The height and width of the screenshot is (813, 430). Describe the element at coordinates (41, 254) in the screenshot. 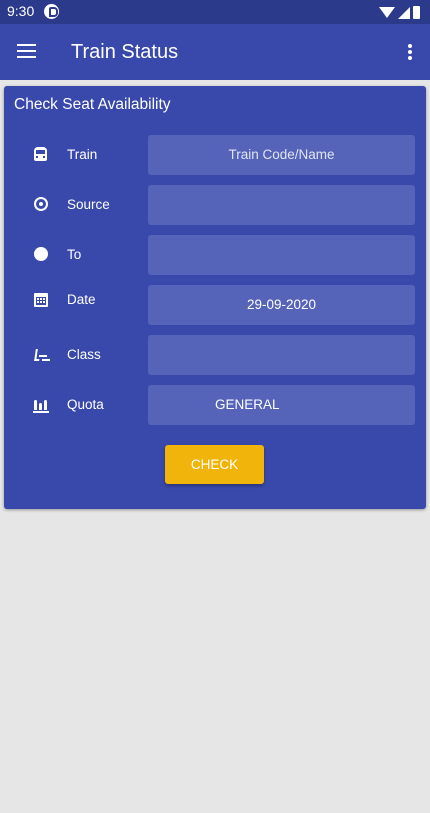

I see `destination-dot-icon` at that location.